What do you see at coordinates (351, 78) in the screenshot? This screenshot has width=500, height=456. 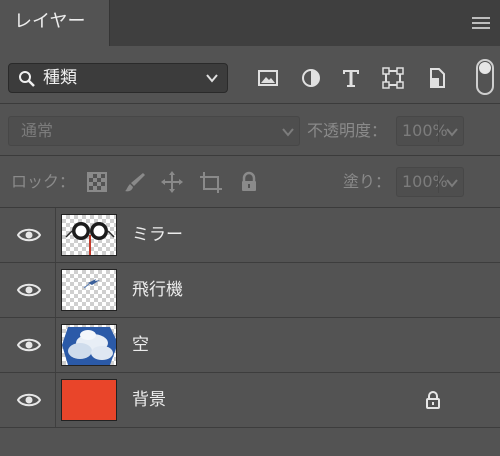 I see `type-filter-icon` at bounding box center [351, 78].